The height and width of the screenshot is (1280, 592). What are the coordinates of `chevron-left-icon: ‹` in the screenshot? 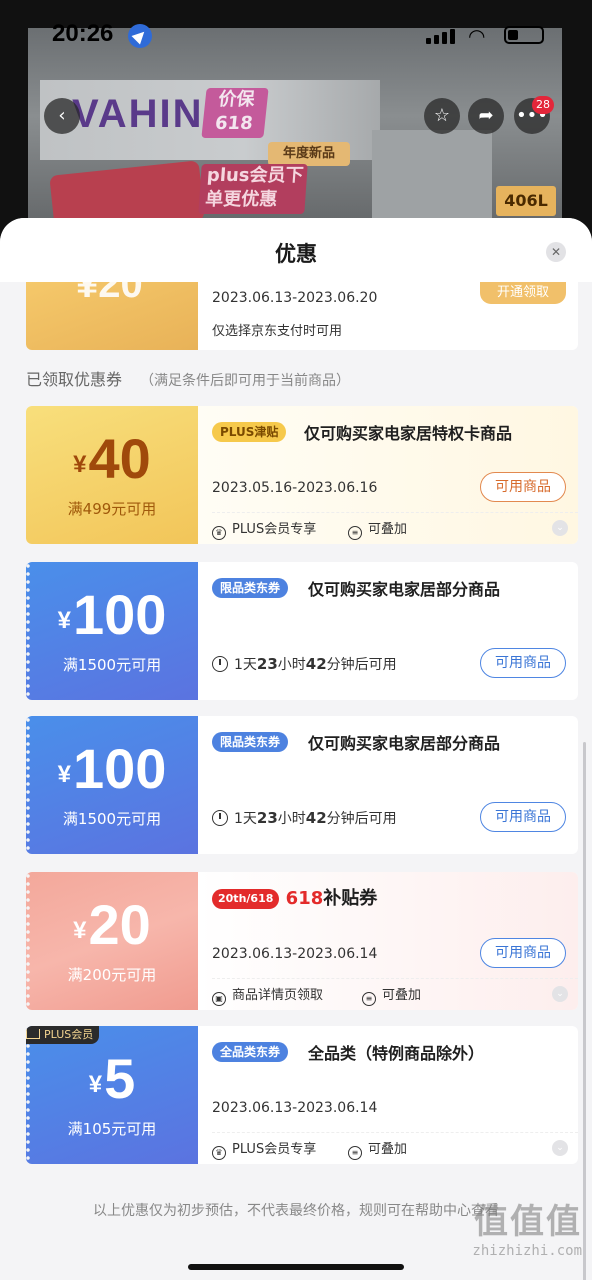 It's located at (62, 115).